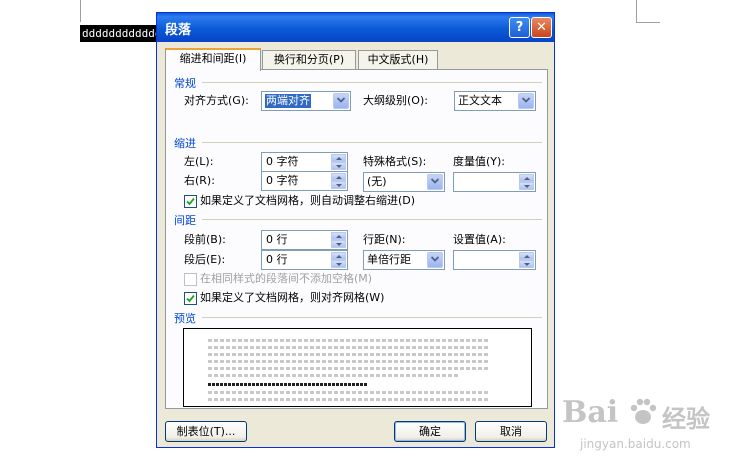 This screenshot has width=734, height=468. I want to click on line-spacing-dropdown: 单倍行距, so click(404, 260).